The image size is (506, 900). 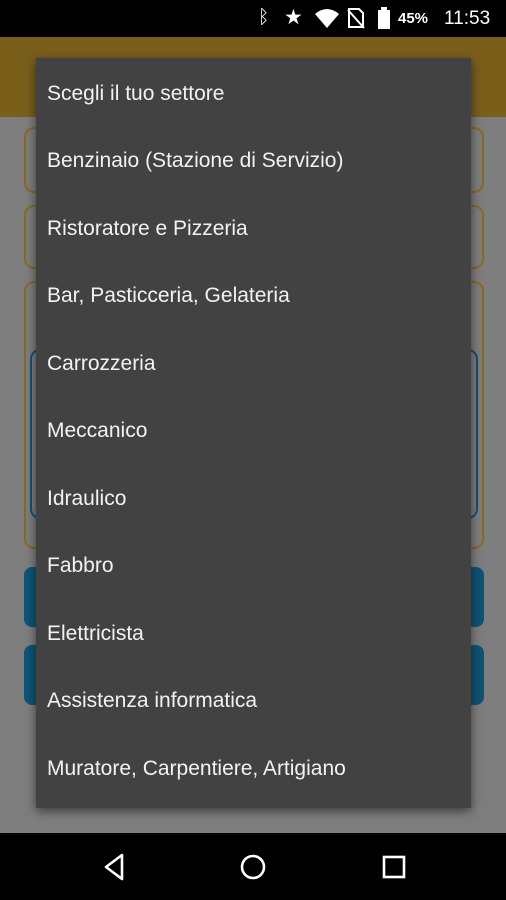 What do you see at coordinates (384, 18) in the screenshot?
I see `battery-icon` at bounding box center [384, 18].